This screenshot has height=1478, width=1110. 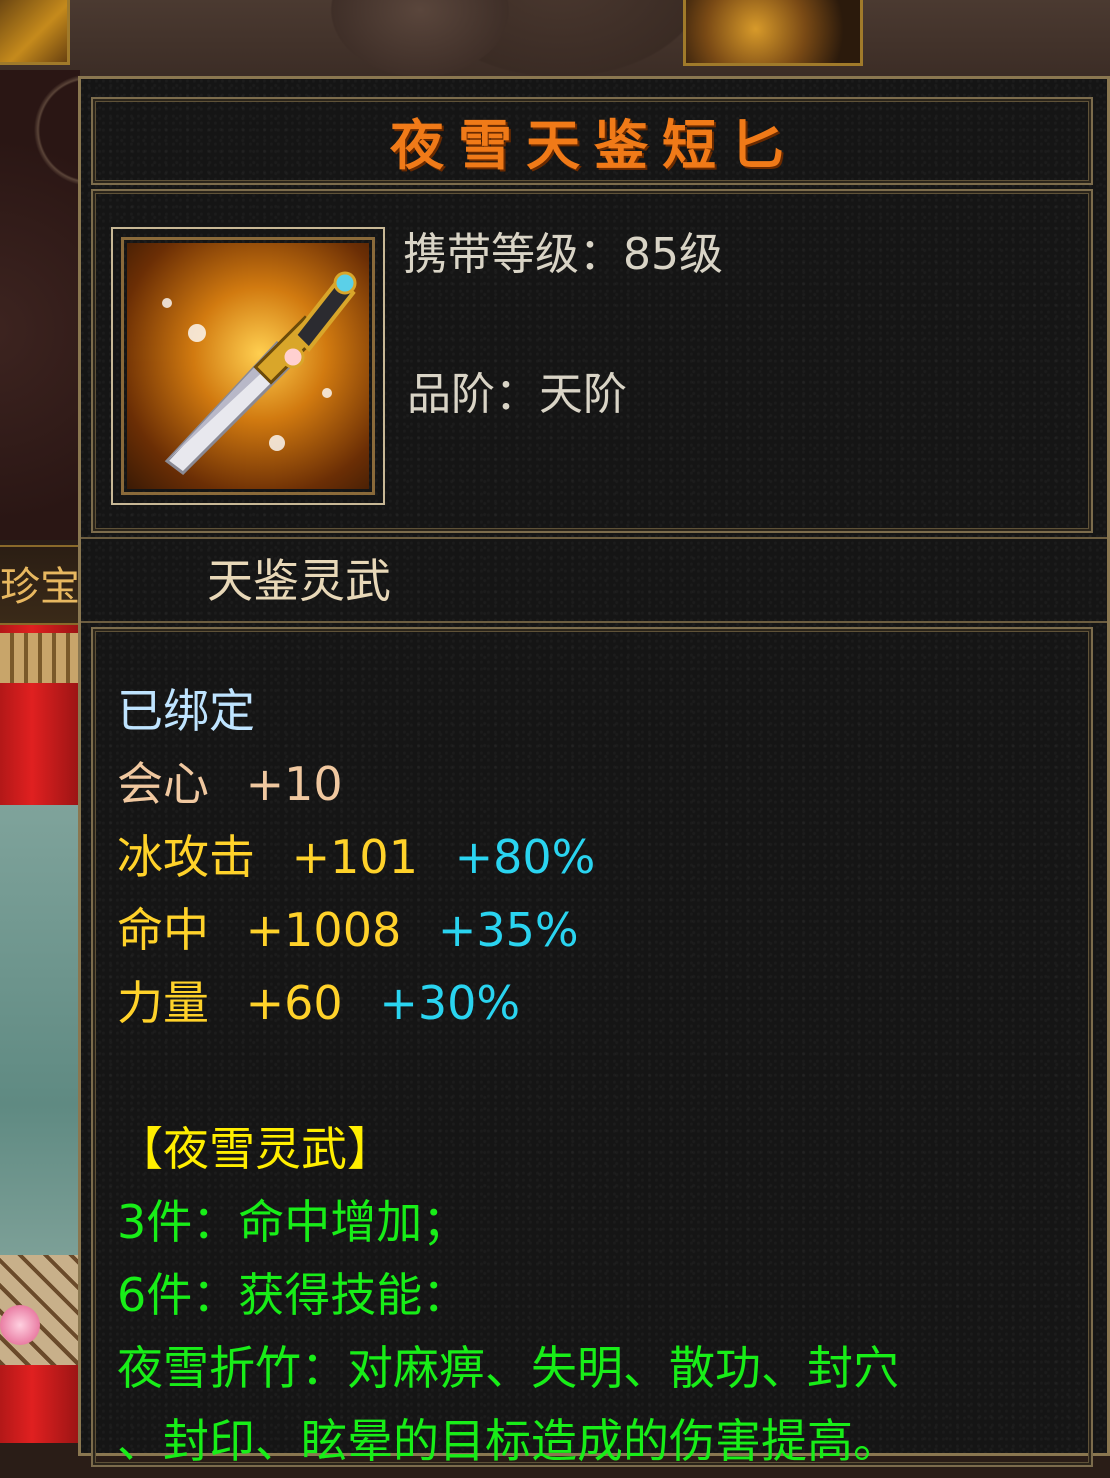 What do you see at coordinates (294, 1003) in the screenshot?
I see `stat-value: +60` at bounding box center [294, 1003].